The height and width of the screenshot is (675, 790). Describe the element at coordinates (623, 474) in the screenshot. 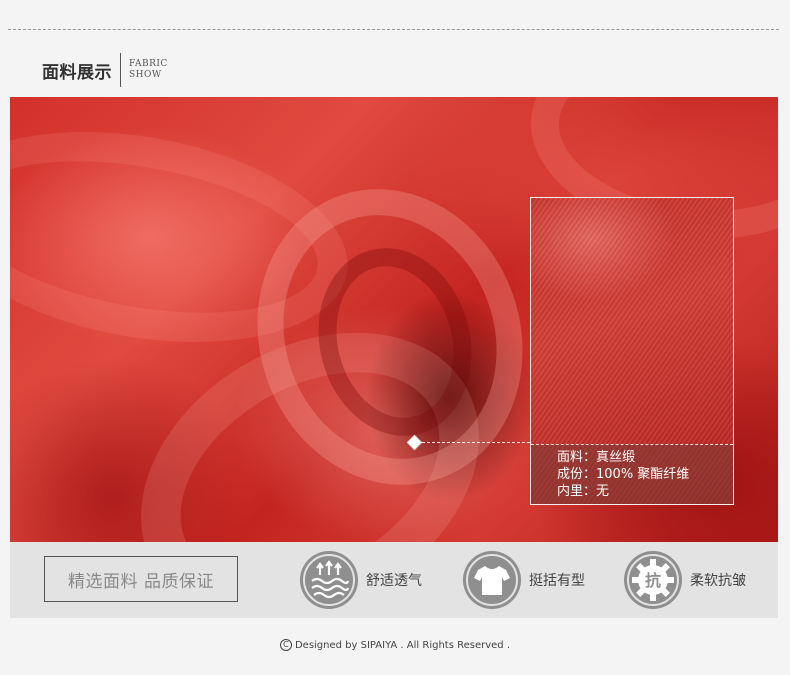

I see `spec-composition: 成份：100% 聚酯纤维` at that location.